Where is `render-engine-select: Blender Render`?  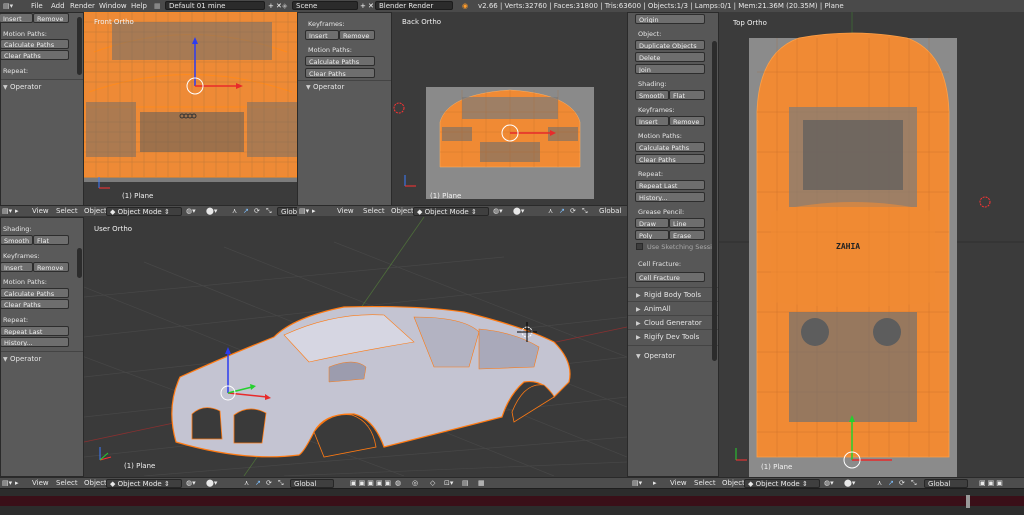
render-engine-select: Blender Render is located at coordinates (414, 5).